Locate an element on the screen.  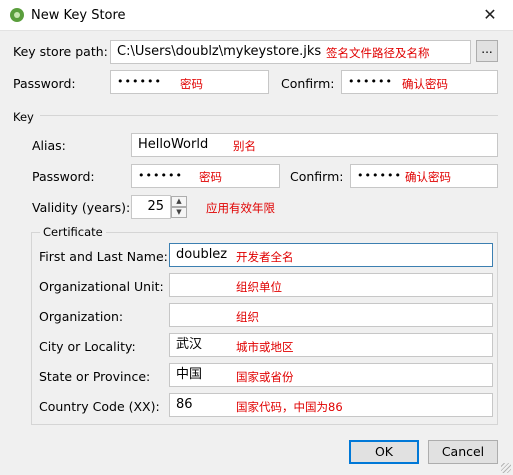
close-icon: ✕ is located at coordinates (490, 15).